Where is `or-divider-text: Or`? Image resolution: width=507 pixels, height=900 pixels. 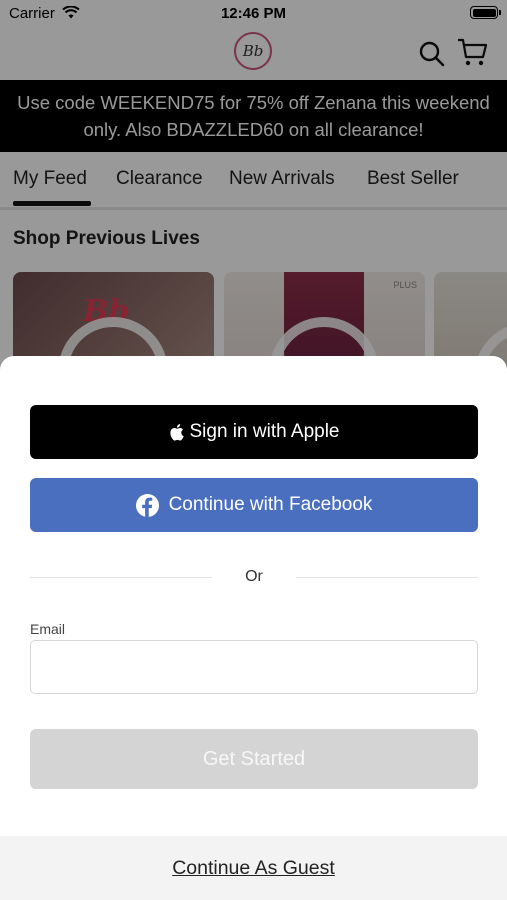
or-divider-text: Or is located at coordinates (254, 576).